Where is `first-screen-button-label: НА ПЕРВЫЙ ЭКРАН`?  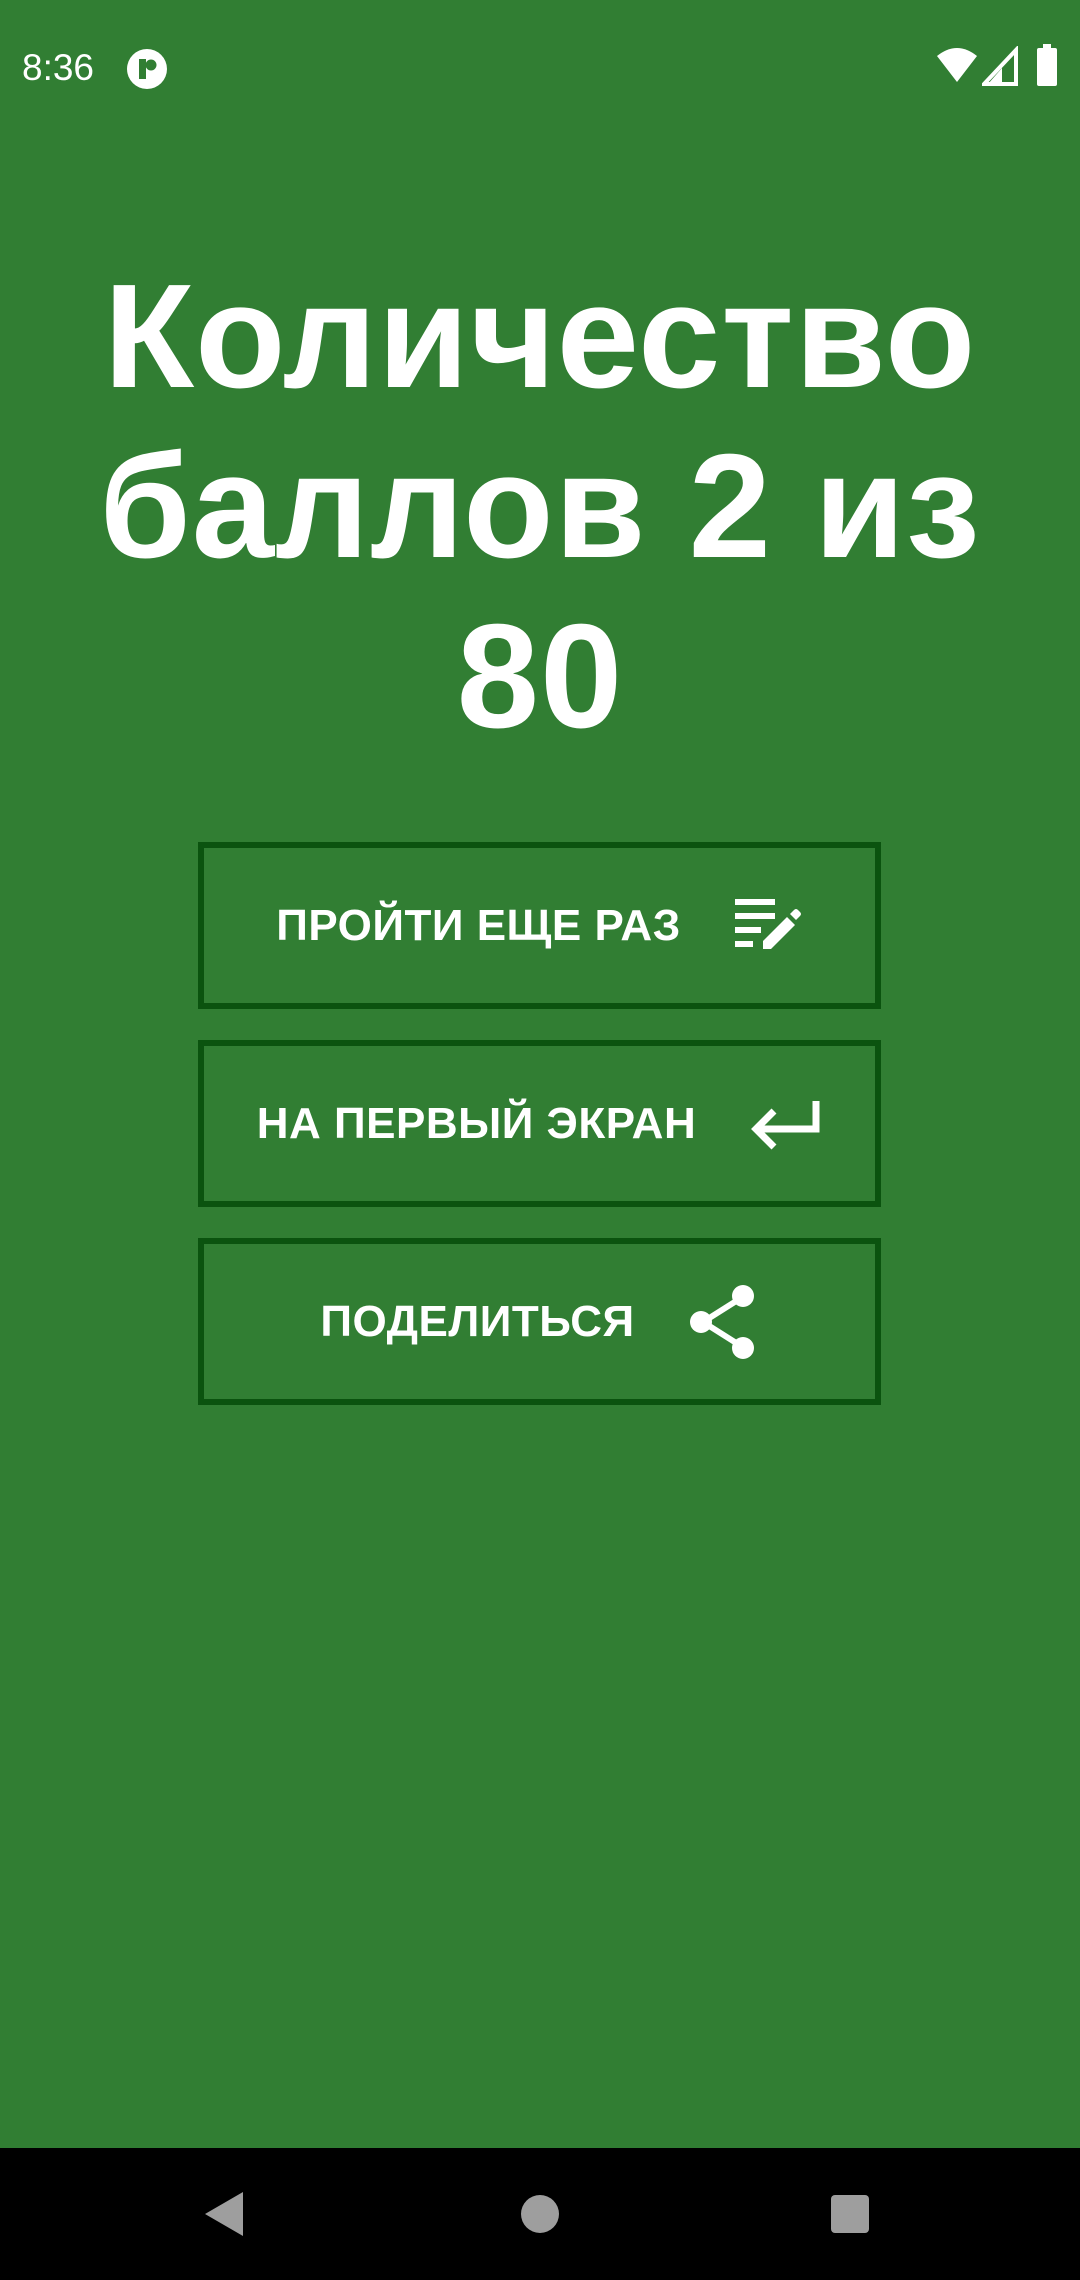 first-screen-button-label: НА ПЕРВЫЙ ЭКРАН is located at coordinates (476, 1123).